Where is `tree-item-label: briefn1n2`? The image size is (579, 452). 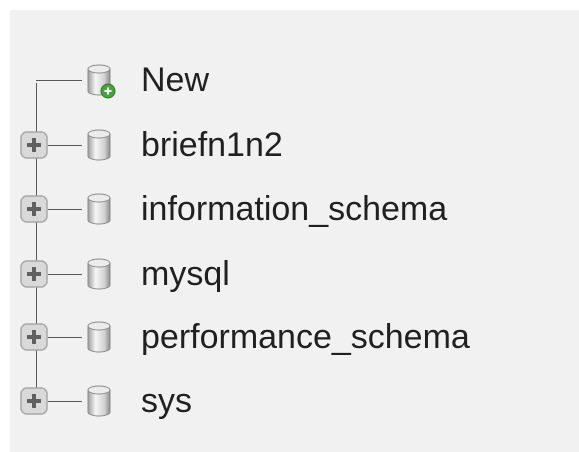 tree-item-label: briefn1n2 is located at coordinates (212, 145).